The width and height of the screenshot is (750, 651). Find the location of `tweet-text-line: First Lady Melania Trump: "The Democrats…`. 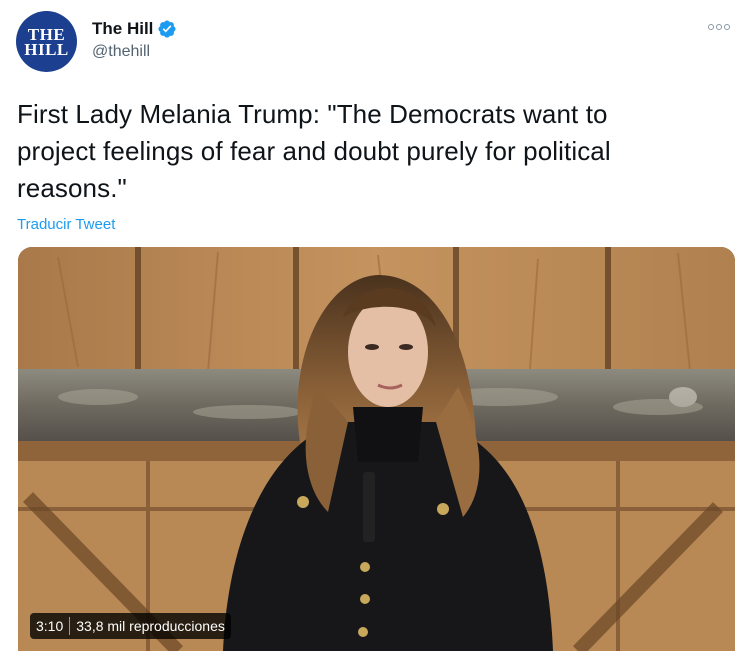

tweet-text-line: First Lady Melania Trump: "The Democrats… is located at coordinates (312, 114).